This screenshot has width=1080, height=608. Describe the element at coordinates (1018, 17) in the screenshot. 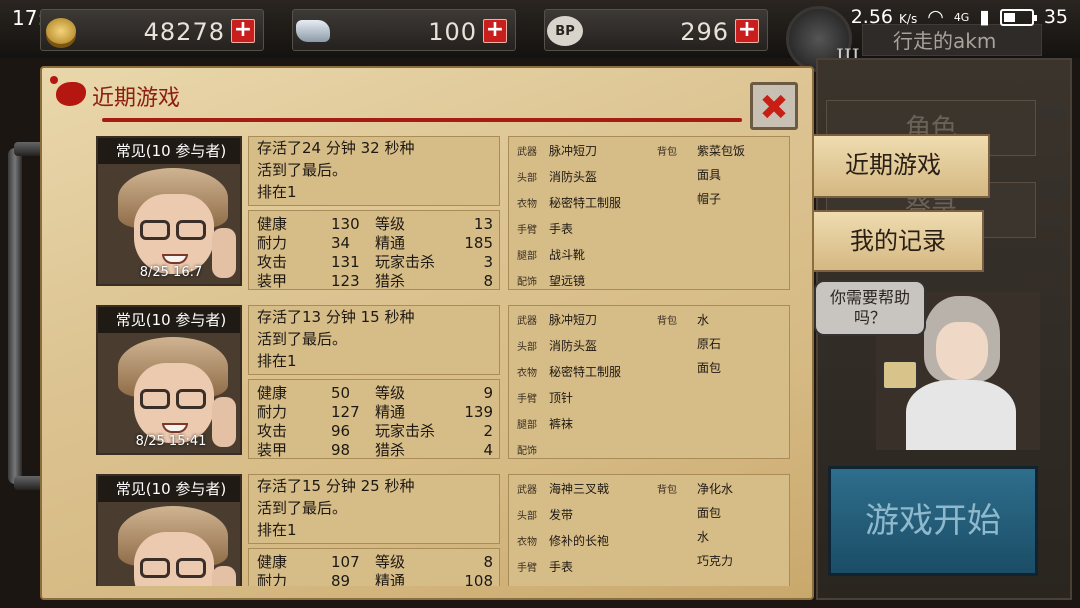

I see `battery-icon` at that location.